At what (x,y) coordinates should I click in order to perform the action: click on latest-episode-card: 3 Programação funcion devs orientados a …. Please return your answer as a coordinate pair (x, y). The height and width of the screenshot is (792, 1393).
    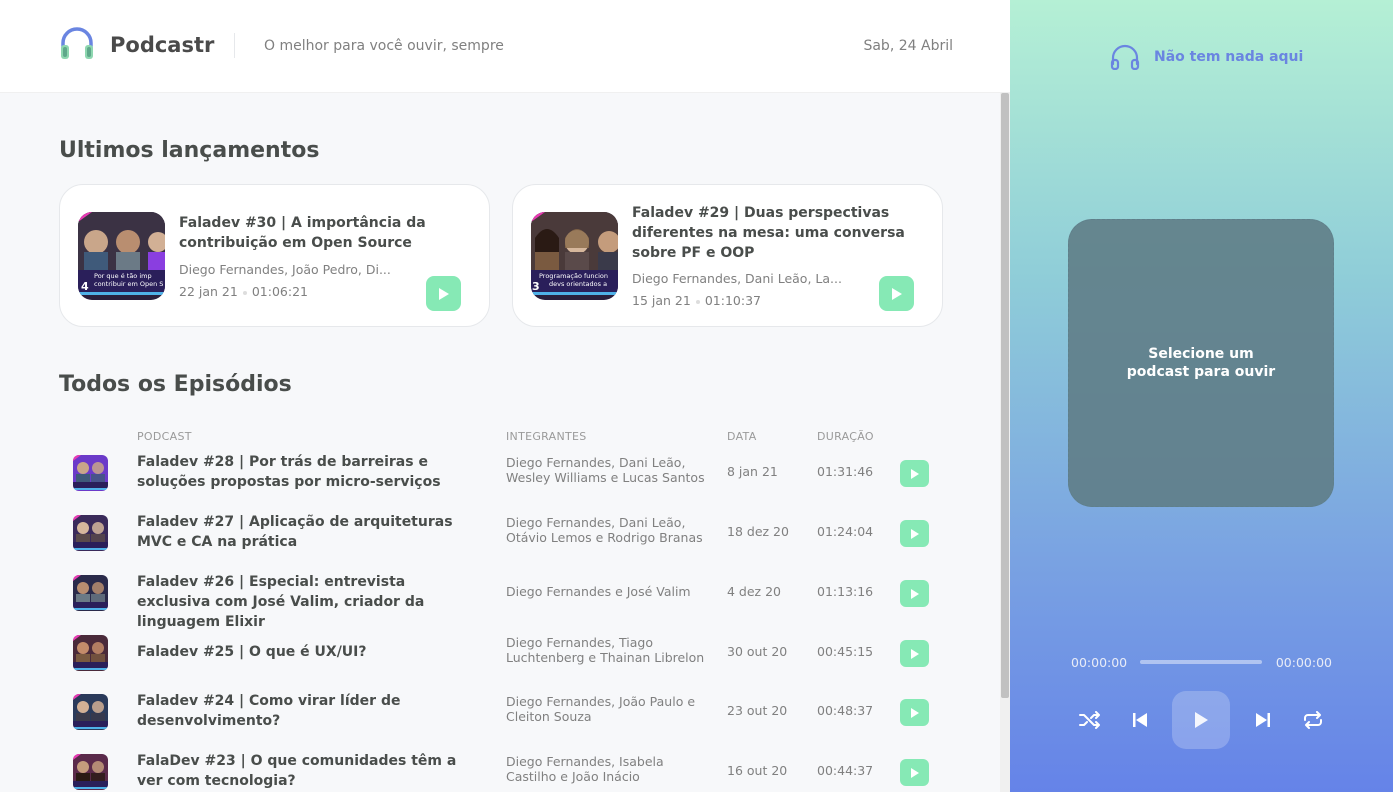
    Looking at the image, I should click on (727, 255).